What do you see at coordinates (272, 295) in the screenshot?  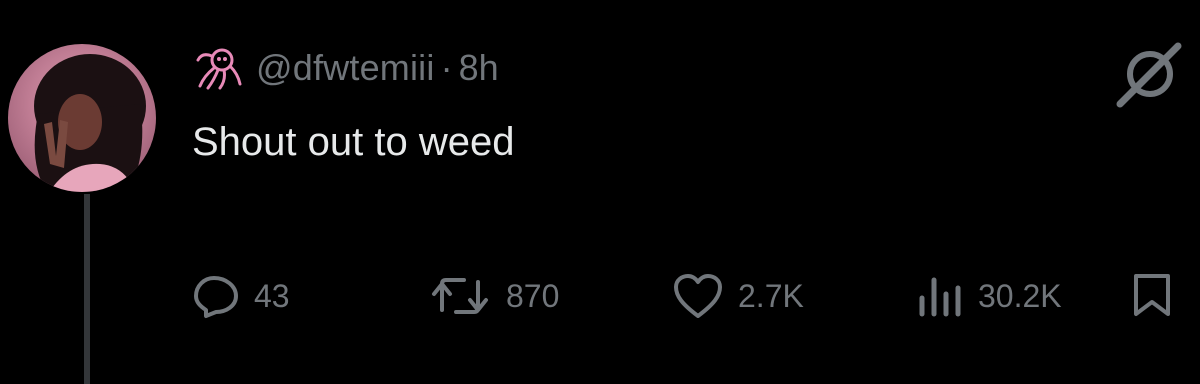 I see `reply-count: 43` at bounding box center [272, 295].